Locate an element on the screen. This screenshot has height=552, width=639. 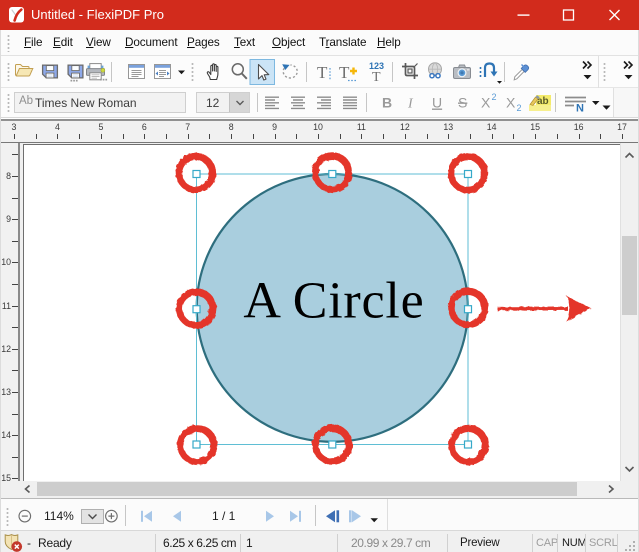
svg-text: N is located at coordinates (580, 109).